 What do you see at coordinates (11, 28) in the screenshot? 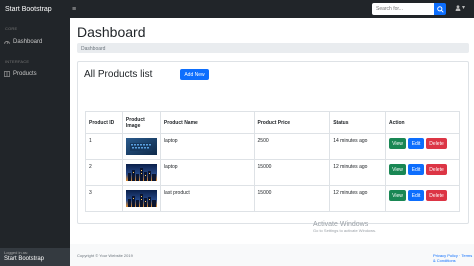
I see `sidebar-heading-core: CORE` at bounding box center [11, 28].